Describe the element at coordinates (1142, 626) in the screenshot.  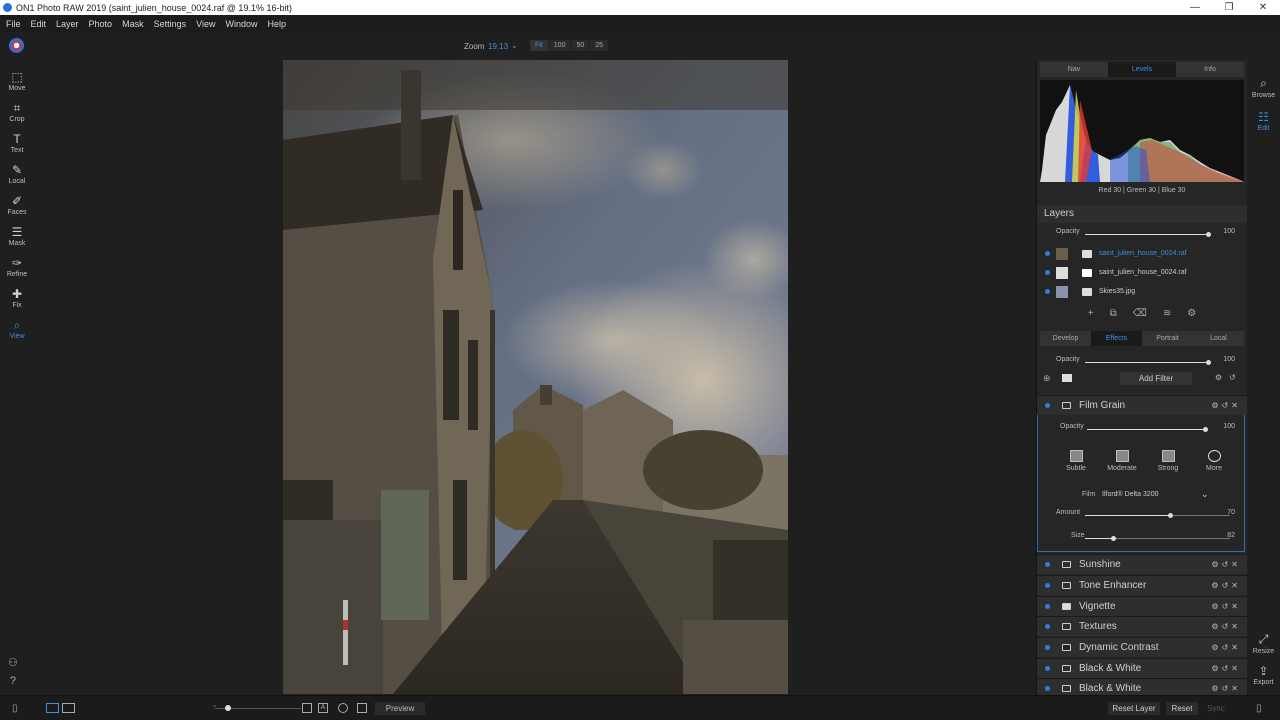
I see `filter-textures: Textures ⚙↺✕` at that location.